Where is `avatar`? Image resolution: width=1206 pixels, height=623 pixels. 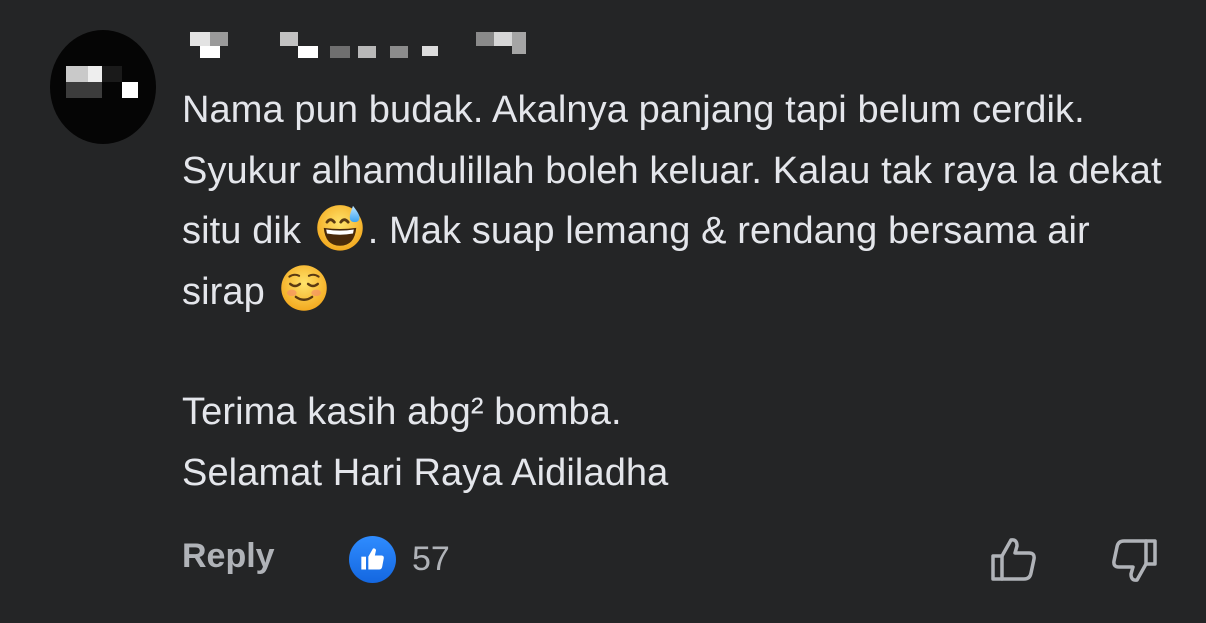
avatar is located at coordinates (103, 87).